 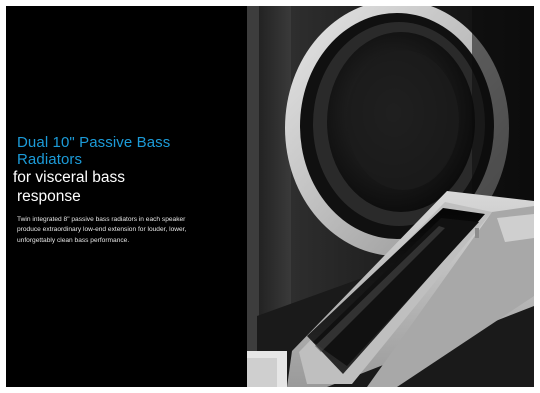 What do you see at coordinates (120, 187) in the screenshot?
I see `feature-heading-main: for visceral bass response` at bounding box center [120, 187].